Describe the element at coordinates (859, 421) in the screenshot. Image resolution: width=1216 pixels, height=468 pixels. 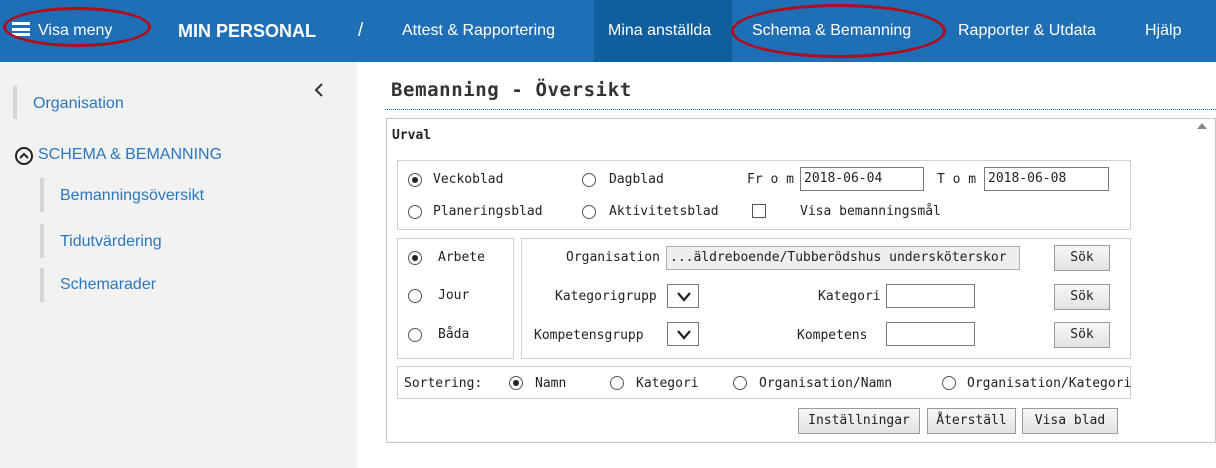
I see `installningar-button: Inställningar` at that location.